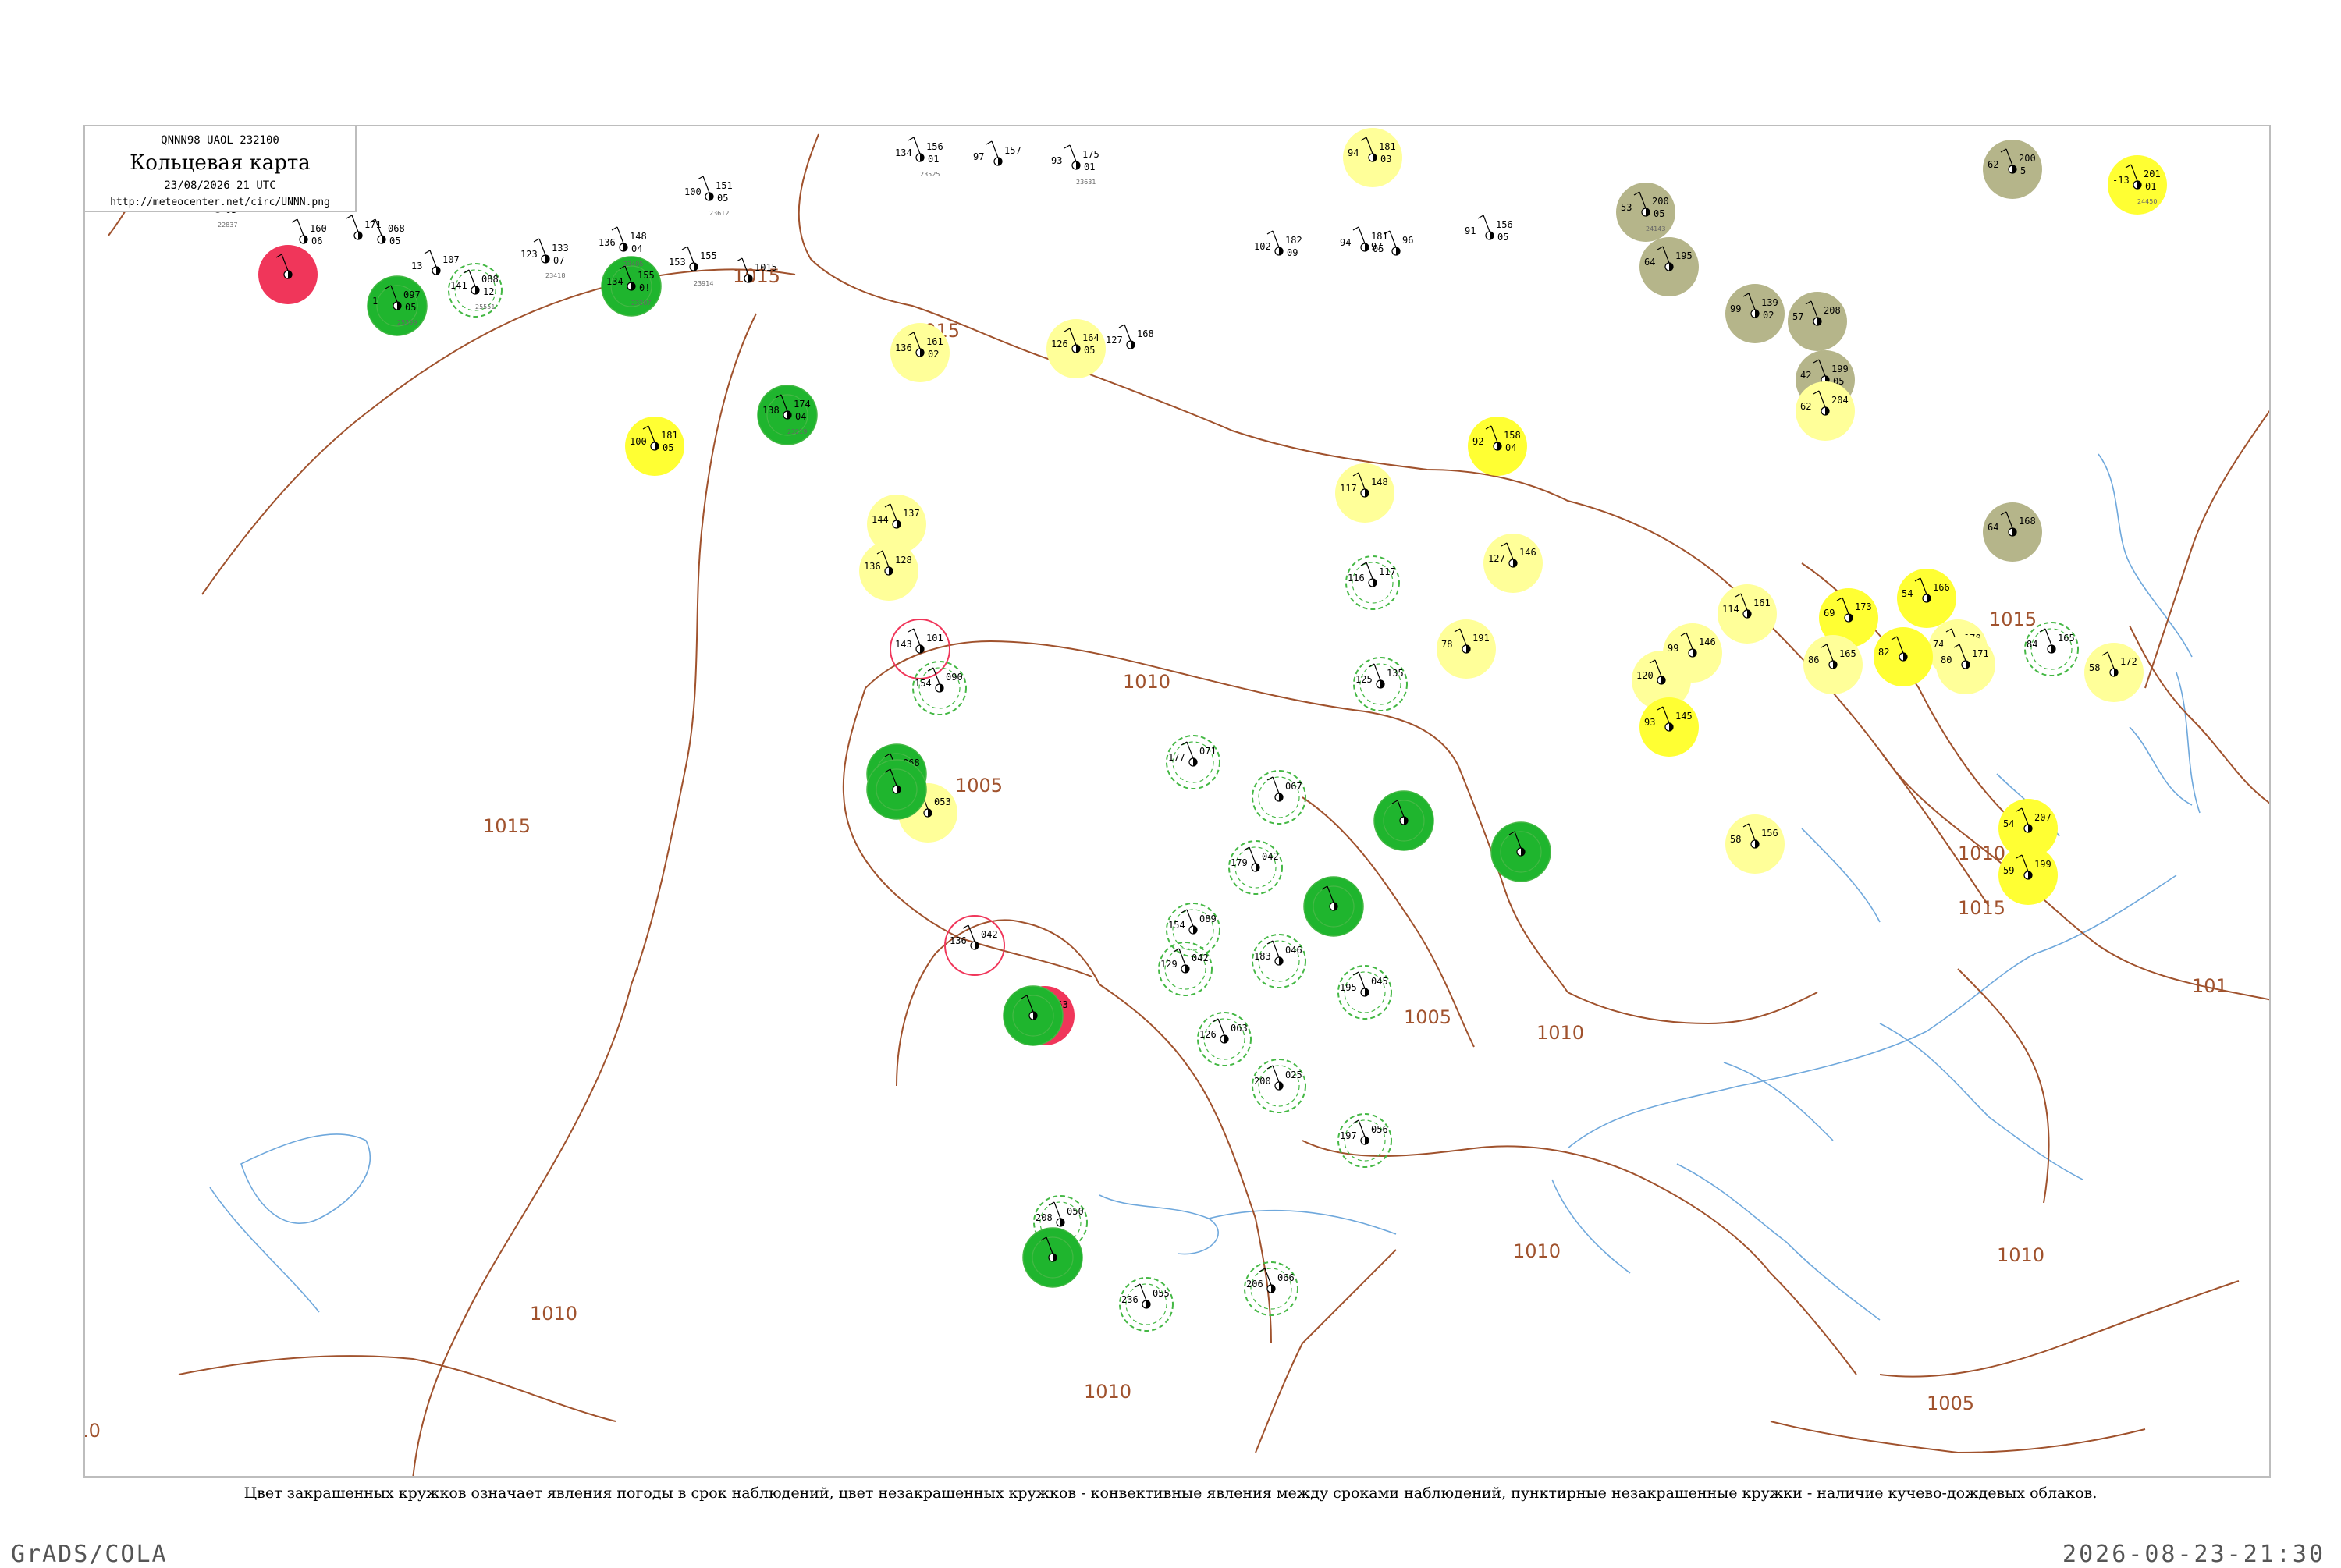 This screenshot has height=1568, width=2341. What do you see at coordinates (787, 415) in the screenshot?
I see `station-marker: 174 138 04 23219` at bounding box center [787, 415].